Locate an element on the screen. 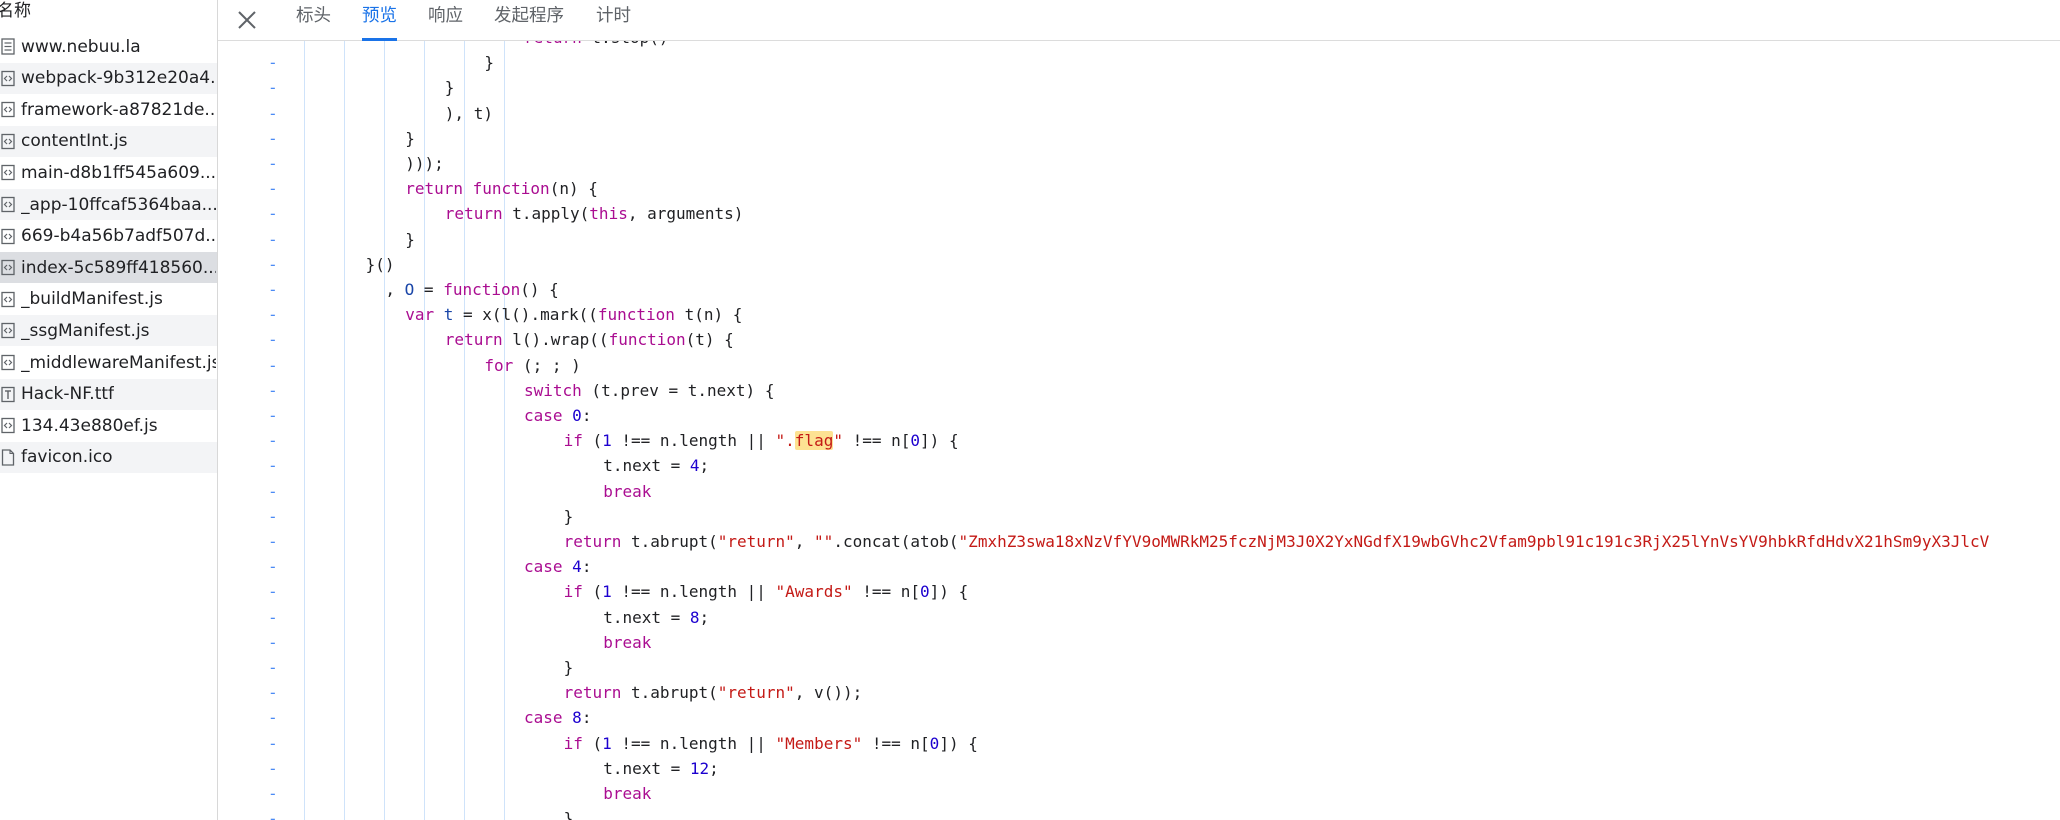 The image size is (2060, 820). code-text: switch (t.prev = t.next) { is located at coordinates (649, 390).